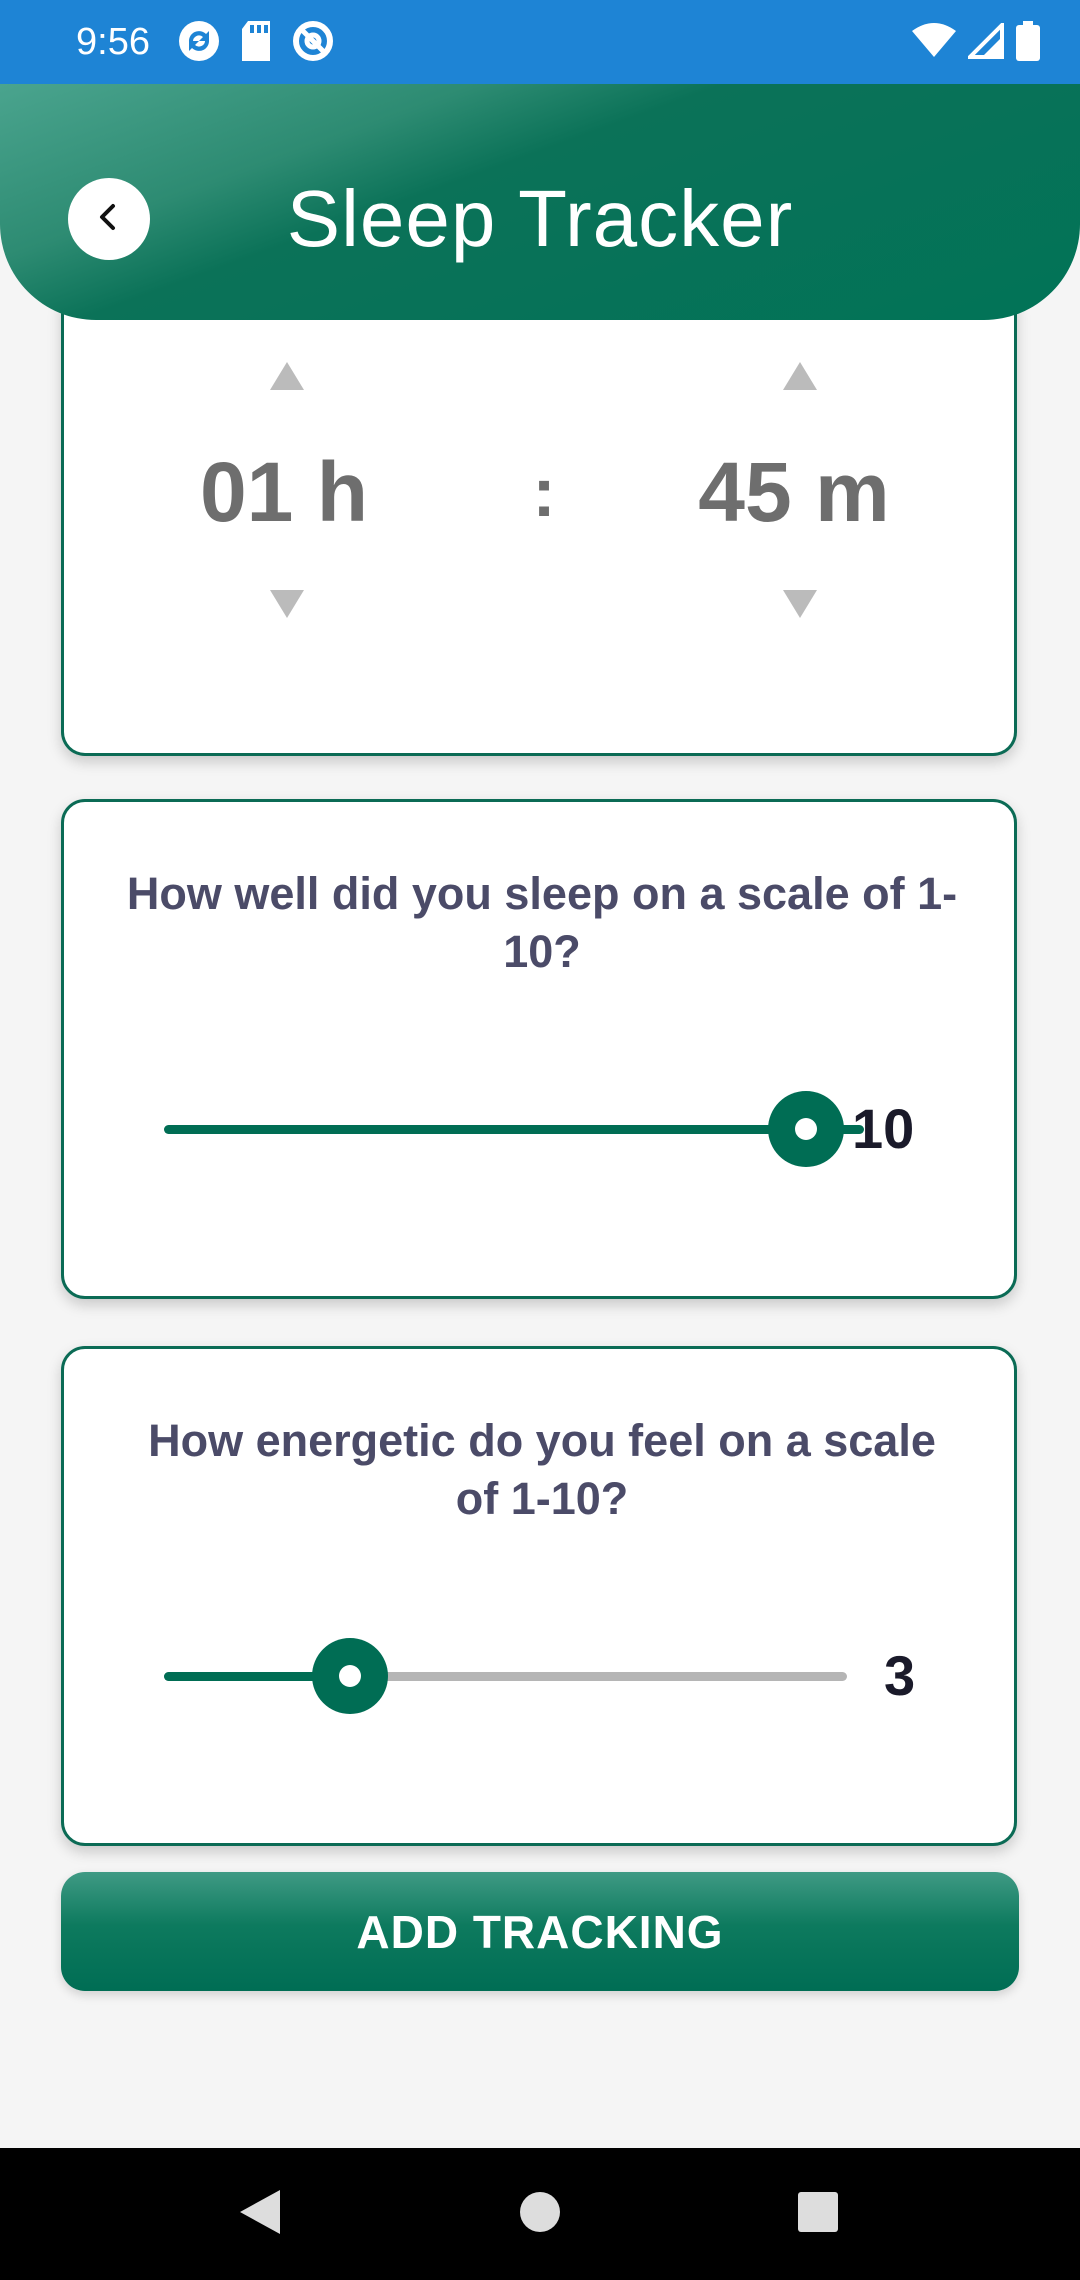 This screenshot has height=2280, width=1080. What do you see at coordinates (113, 42) in the screenshot?
I see `status-time: 9:56` at bounding box center [113, 42].